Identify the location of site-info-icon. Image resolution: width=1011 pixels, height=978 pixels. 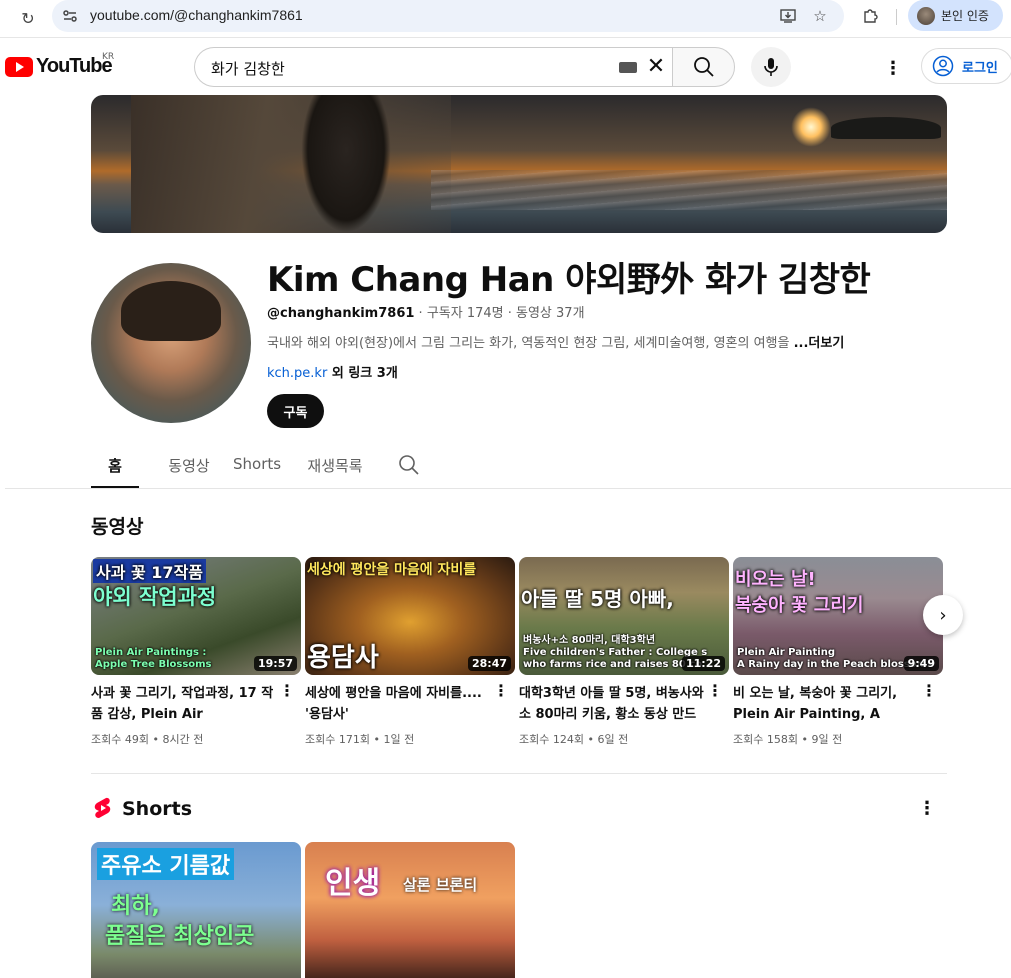
(70, 16).